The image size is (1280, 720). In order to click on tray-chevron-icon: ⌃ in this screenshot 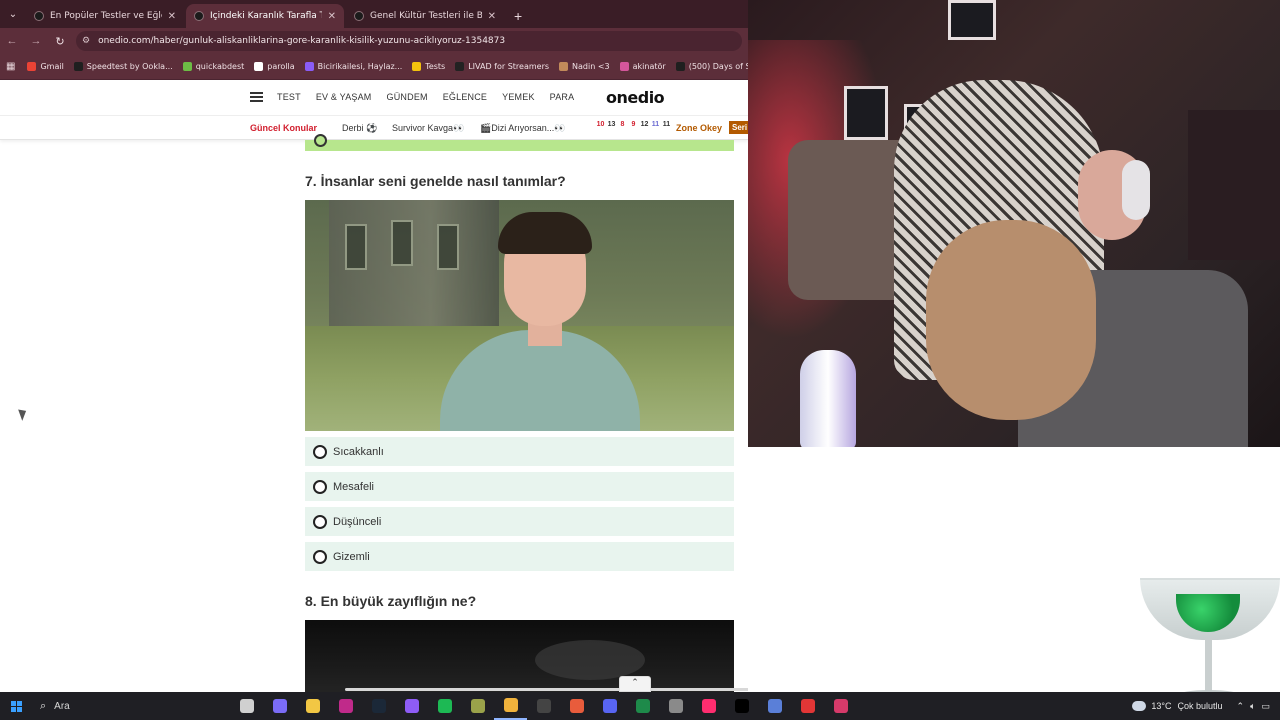, I will do `click(1241, 706)`.